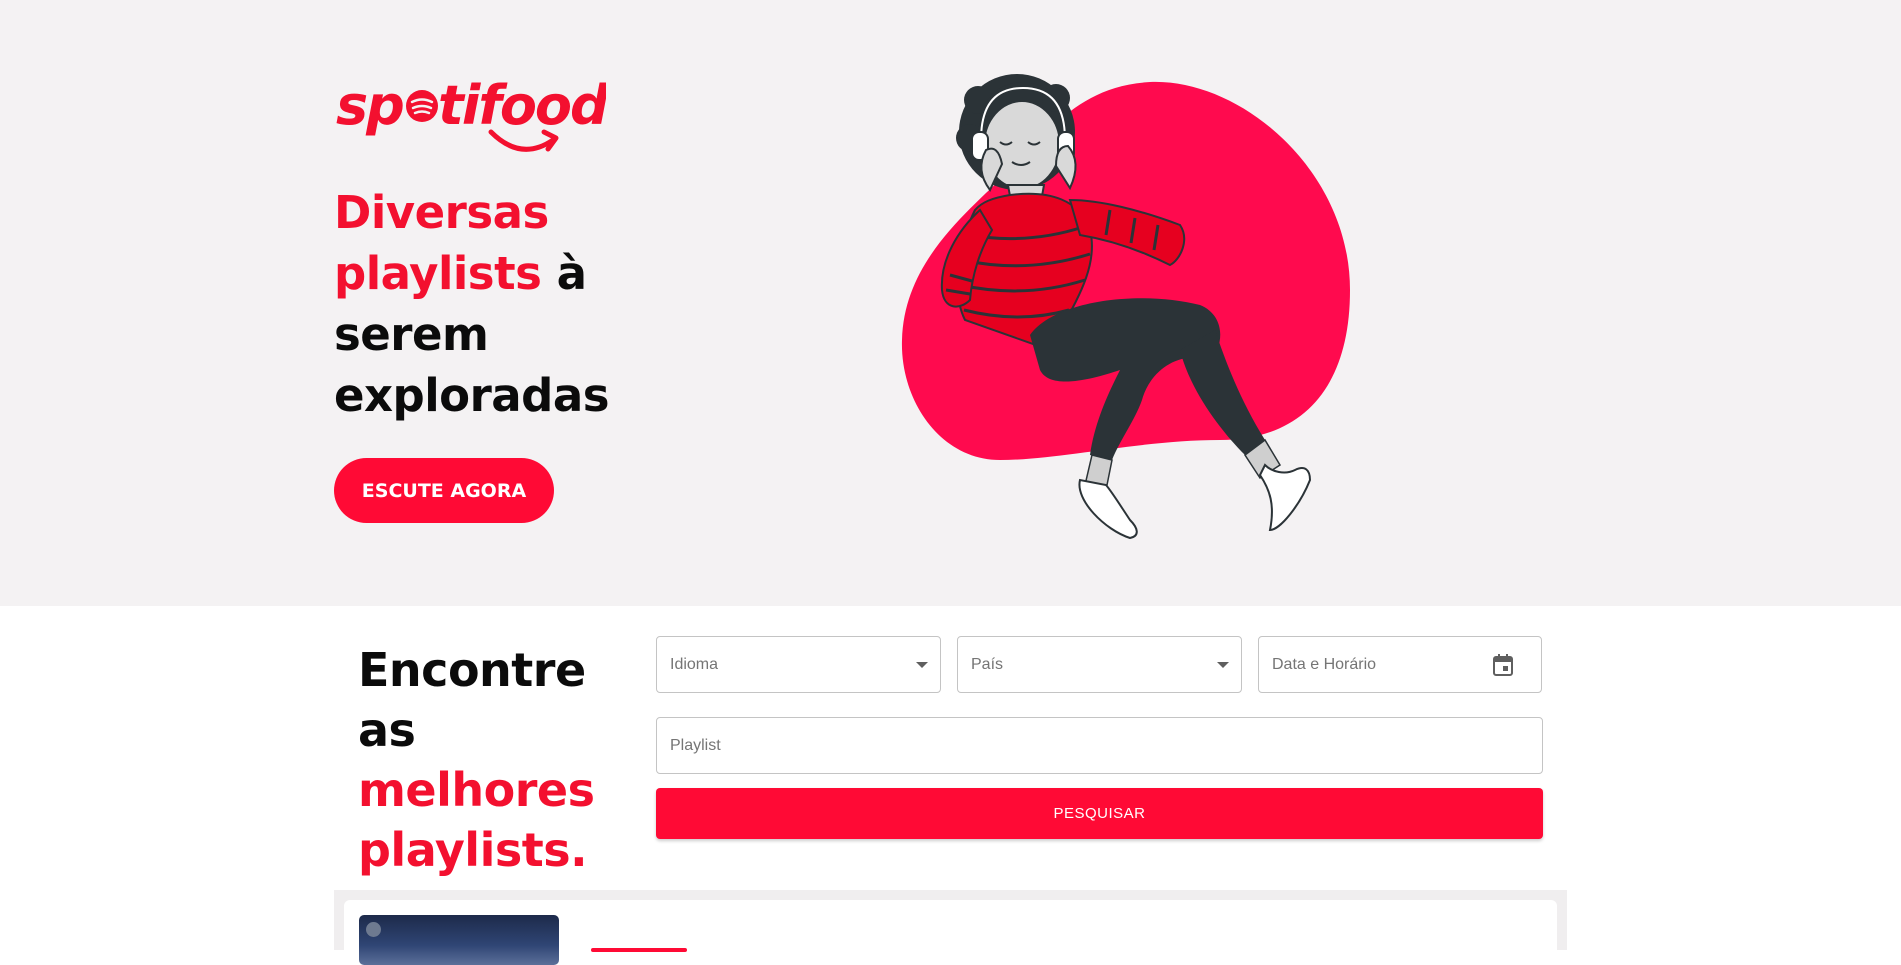 The height and width of the screenshot is (965, 1901). What do you see at coordinates (798, 664) in the screenshot?
I see `language-select: Idioma` at bounding box center [798, 664].